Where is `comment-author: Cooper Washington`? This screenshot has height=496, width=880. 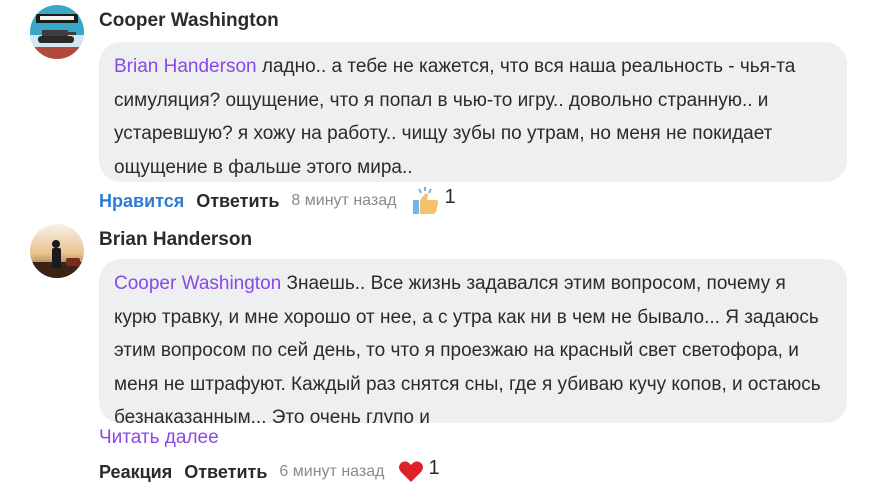
comment-author: Cooper Washington is located at coordinates (189, 21).